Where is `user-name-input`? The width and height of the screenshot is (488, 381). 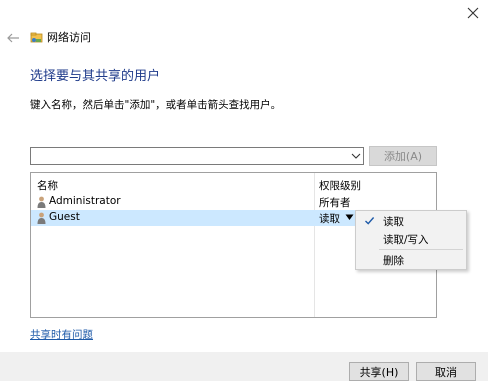 user-name-input is located at coordinates (190, 156).